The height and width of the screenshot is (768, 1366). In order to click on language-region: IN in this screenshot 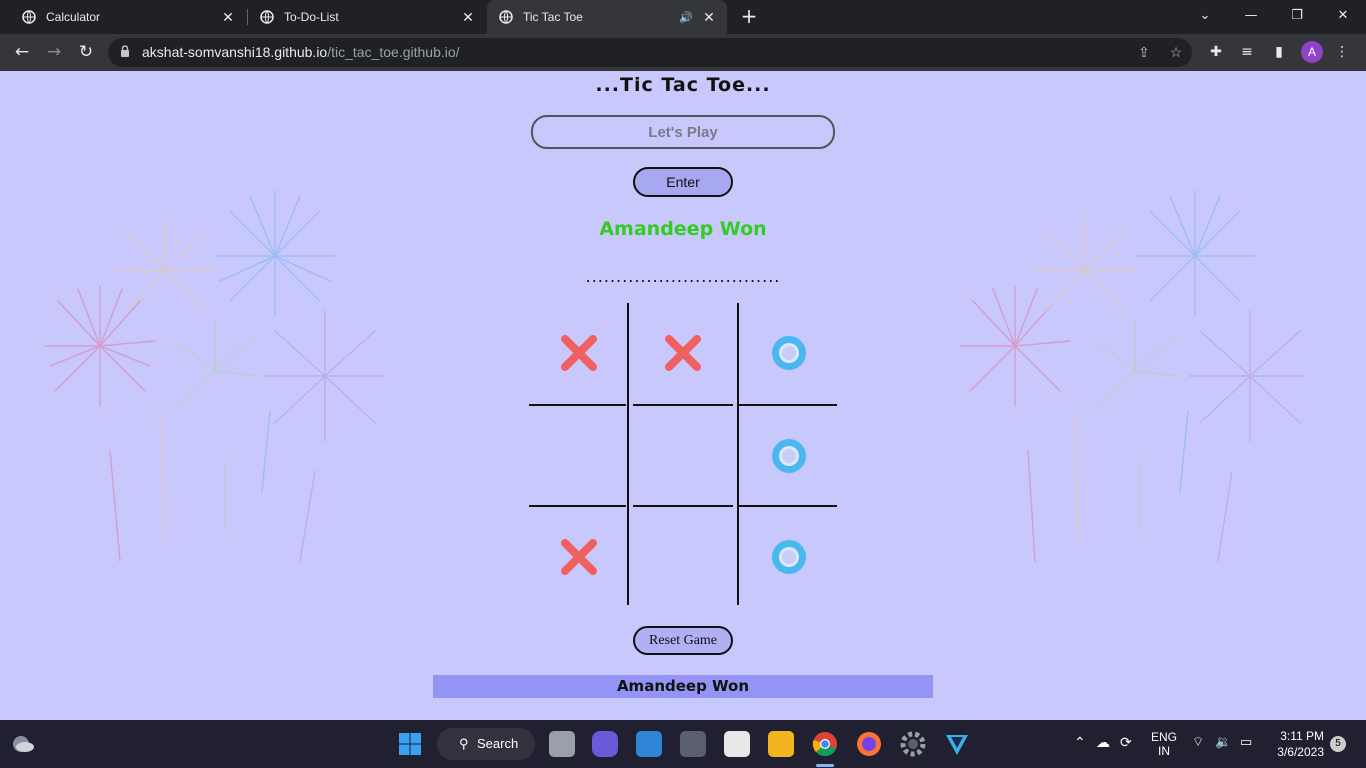, I will do `click(1164, 751)`.